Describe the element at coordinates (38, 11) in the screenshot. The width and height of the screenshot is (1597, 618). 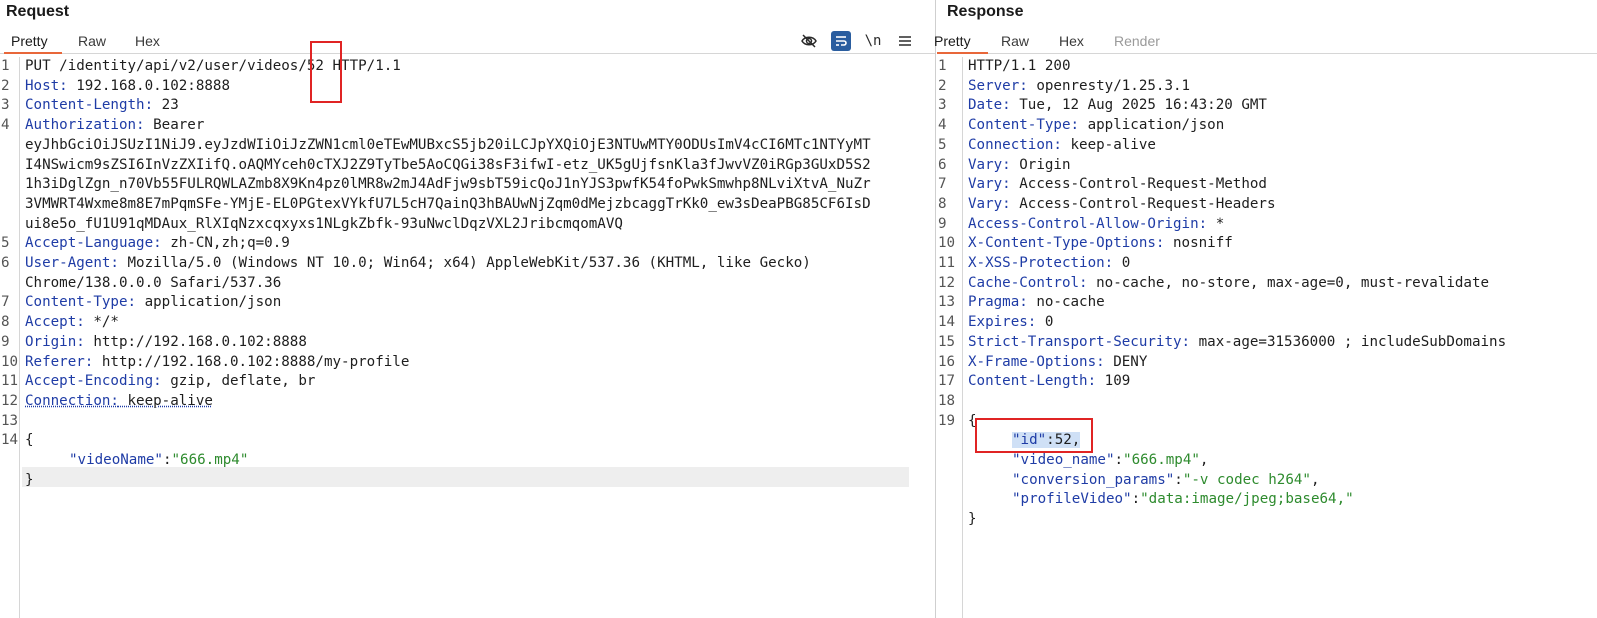
I see `request-title: Request` at that location.